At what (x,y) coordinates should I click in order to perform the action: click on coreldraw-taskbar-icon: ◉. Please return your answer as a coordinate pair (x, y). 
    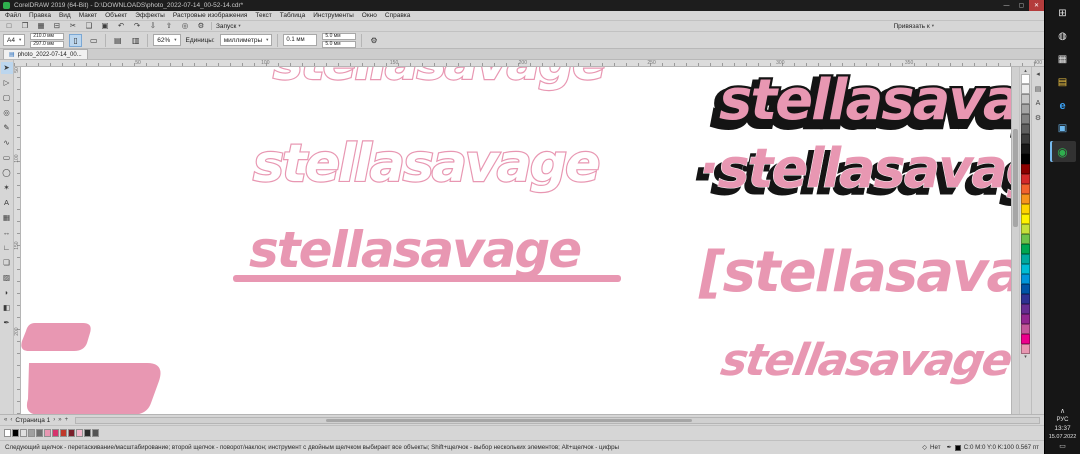
    Looking at the image, I should click on (1062, 151).